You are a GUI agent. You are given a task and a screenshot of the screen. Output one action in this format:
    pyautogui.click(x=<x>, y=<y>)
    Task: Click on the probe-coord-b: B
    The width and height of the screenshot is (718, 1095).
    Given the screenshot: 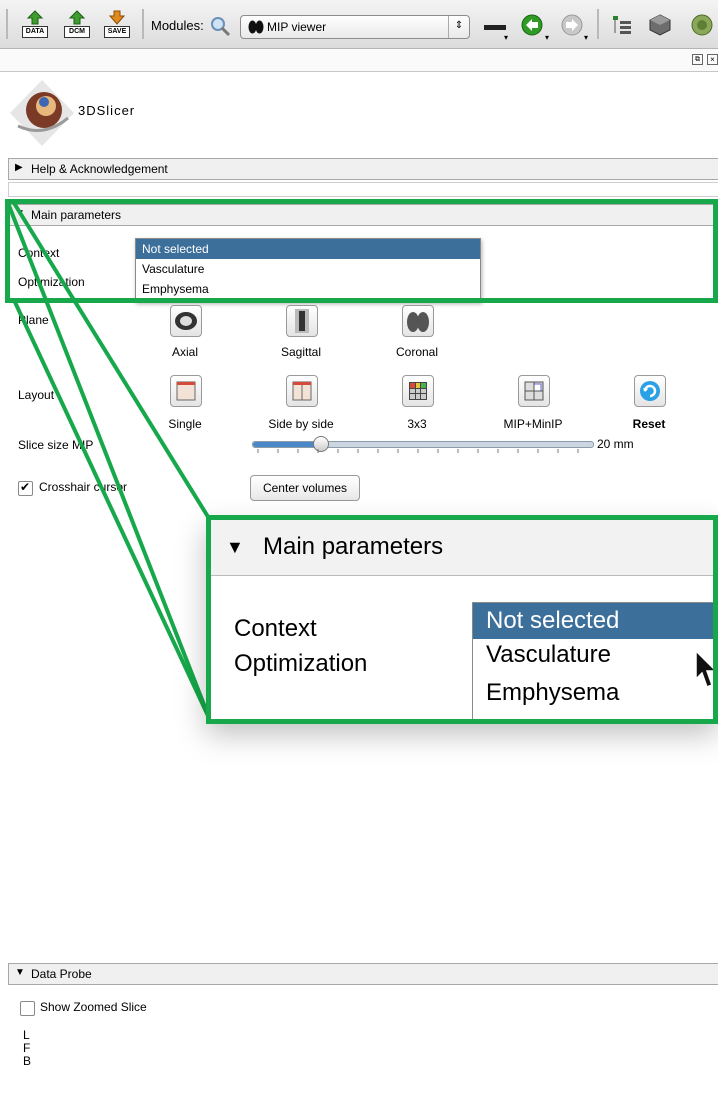 What is the action you would take?
    pyautogui.click(x=27, y=1061)
    